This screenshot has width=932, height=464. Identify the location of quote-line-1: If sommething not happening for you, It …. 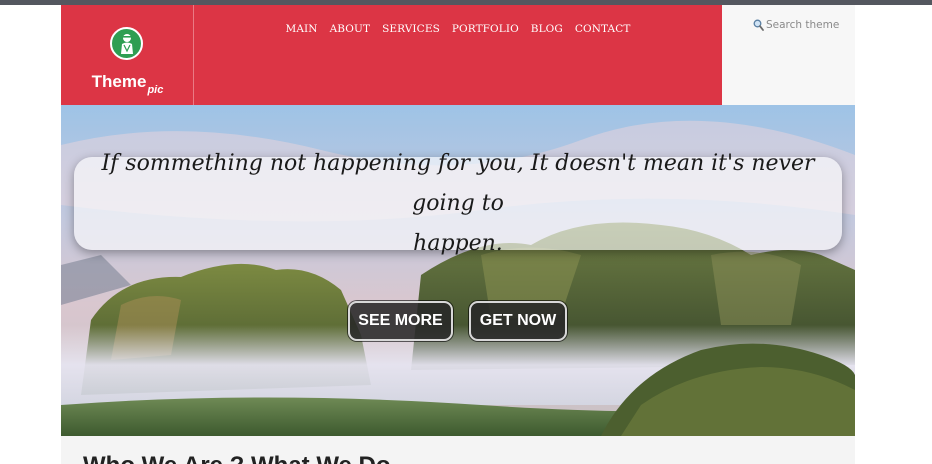
(458, 183).